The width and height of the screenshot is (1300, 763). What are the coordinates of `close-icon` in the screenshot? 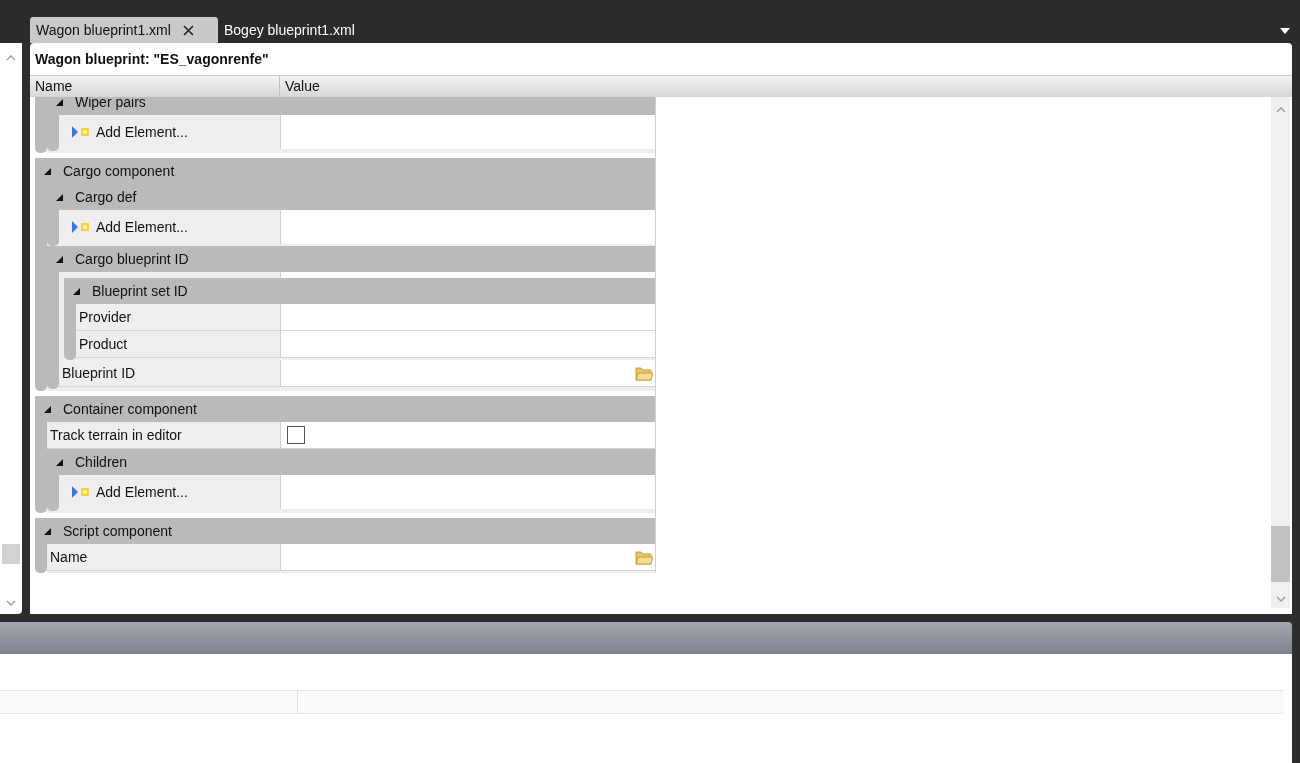 It's located at (188, 30).